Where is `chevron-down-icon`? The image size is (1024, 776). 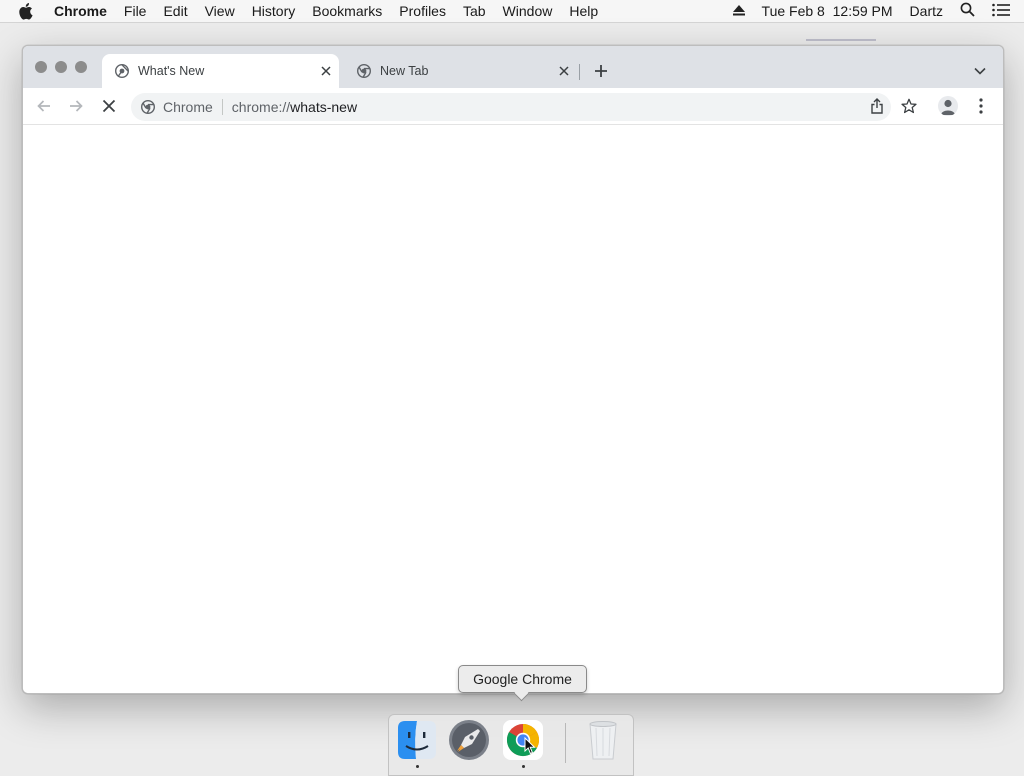
chevron-down-icon is located at coordinates (980, 71).